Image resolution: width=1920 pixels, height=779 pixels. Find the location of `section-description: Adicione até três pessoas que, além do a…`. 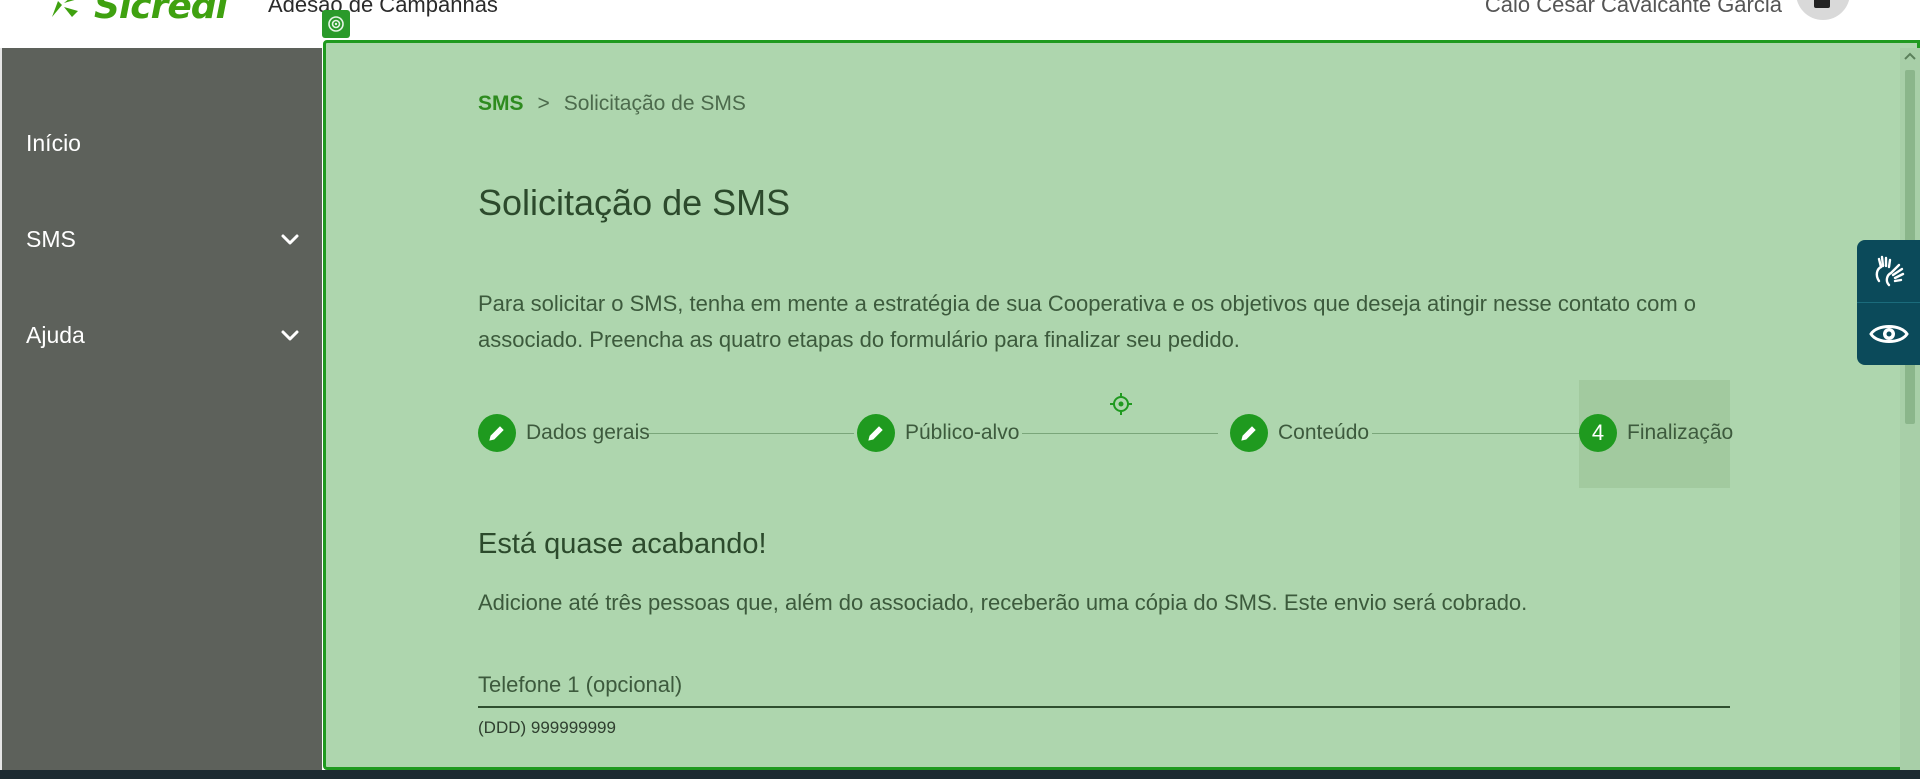

section-description: Adicione até três pessoas que, além do a… is located at coordinates (1003, 602).